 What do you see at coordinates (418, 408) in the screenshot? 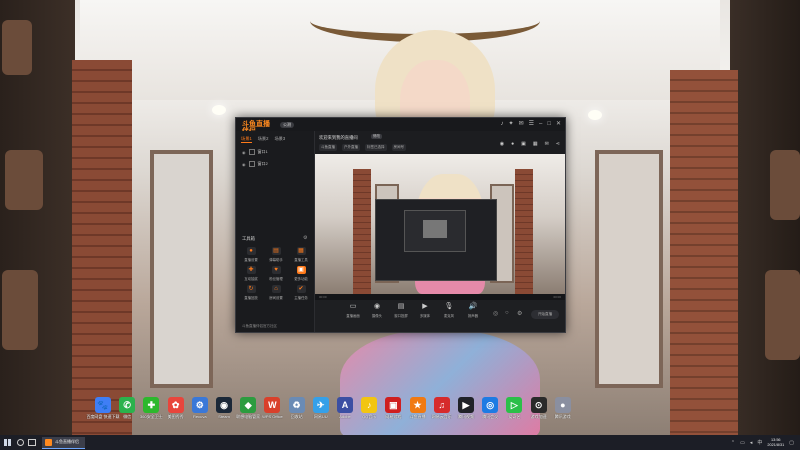
I see `desktop-shortcut: ★ 斗鱼直播` at bounding box center [418, 408].